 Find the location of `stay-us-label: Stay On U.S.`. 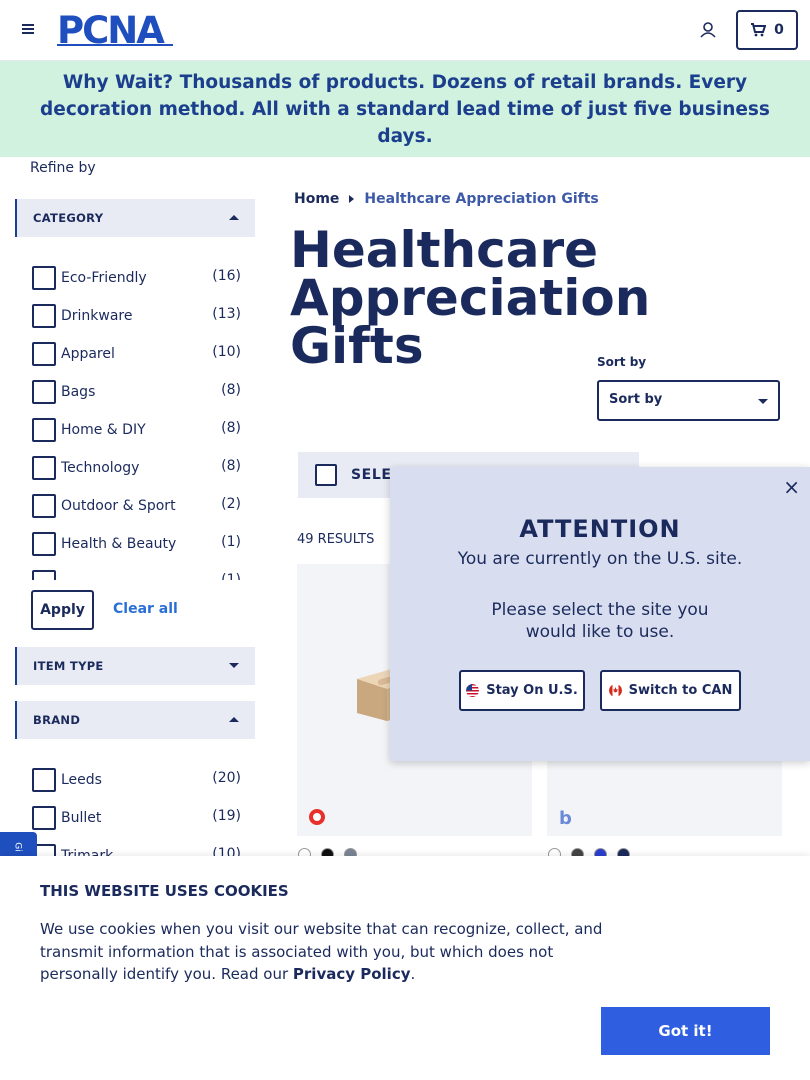

stay-us-label: Stay On U.S. is located at coordinates (532, 690).